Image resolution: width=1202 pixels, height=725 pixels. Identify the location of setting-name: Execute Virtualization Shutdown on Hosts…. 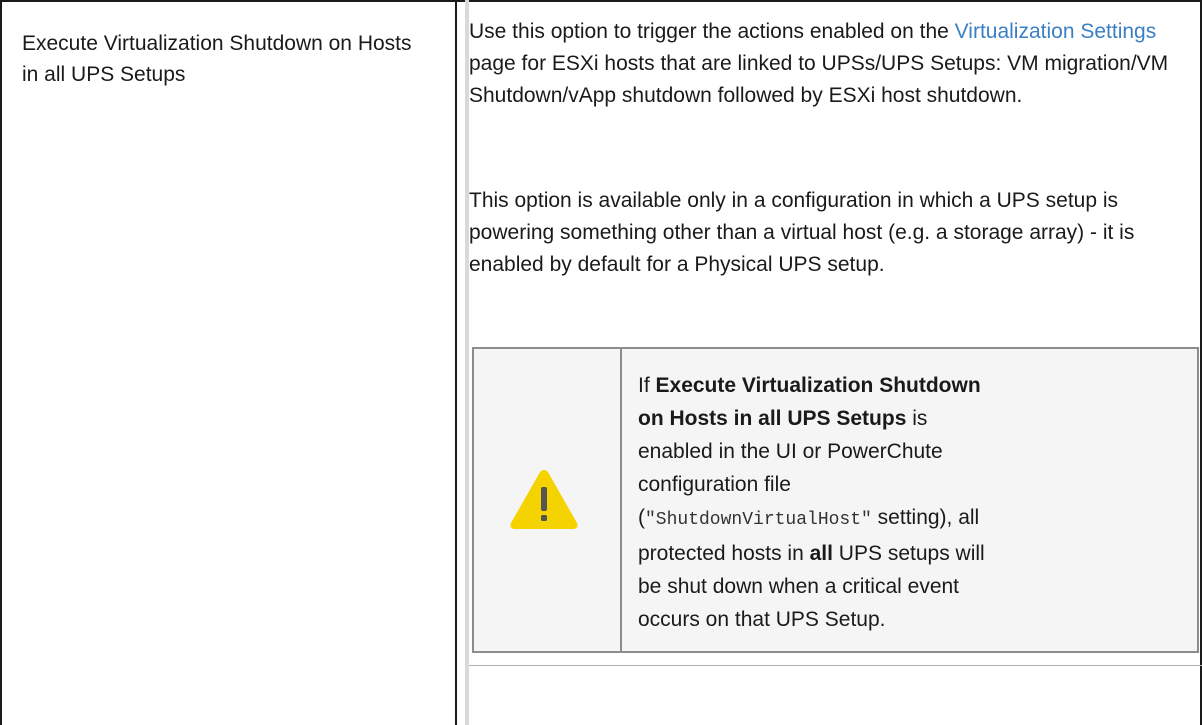
(217, 59).